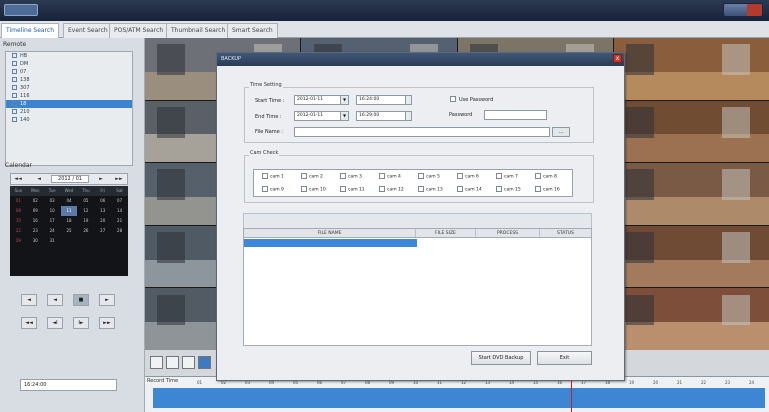 Image resolution: width=769 pixels, height=412 pixels. Describe the element at coordinates (102, 231) in the screenshot. I see `calendar-day: 27` at that location.